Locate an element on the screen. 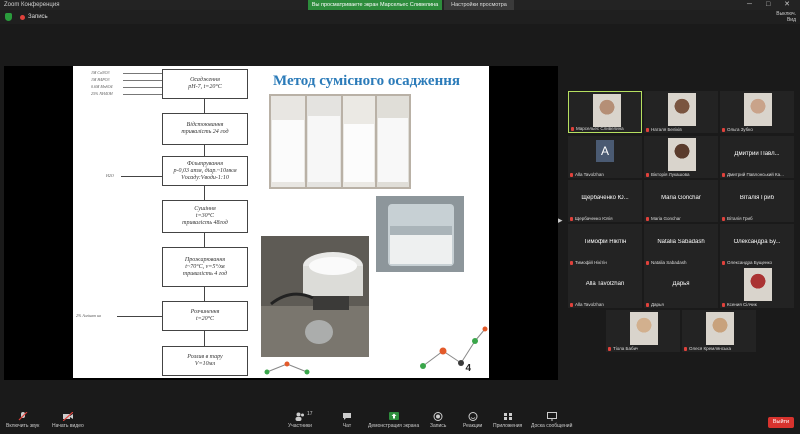  participant-label: Олеся Кремлянська is located at coordinates (707, 348).